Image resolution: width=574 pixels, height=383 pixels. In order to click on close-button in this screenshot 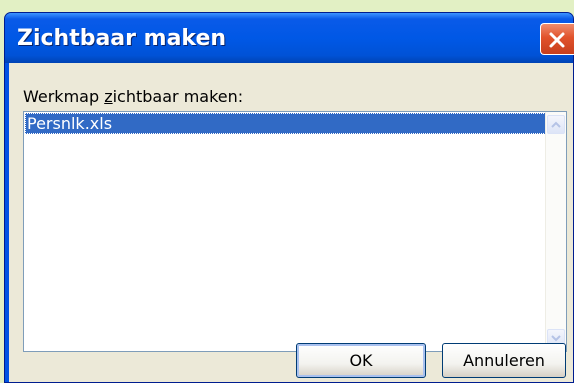, I will do `click(557, 39)`.